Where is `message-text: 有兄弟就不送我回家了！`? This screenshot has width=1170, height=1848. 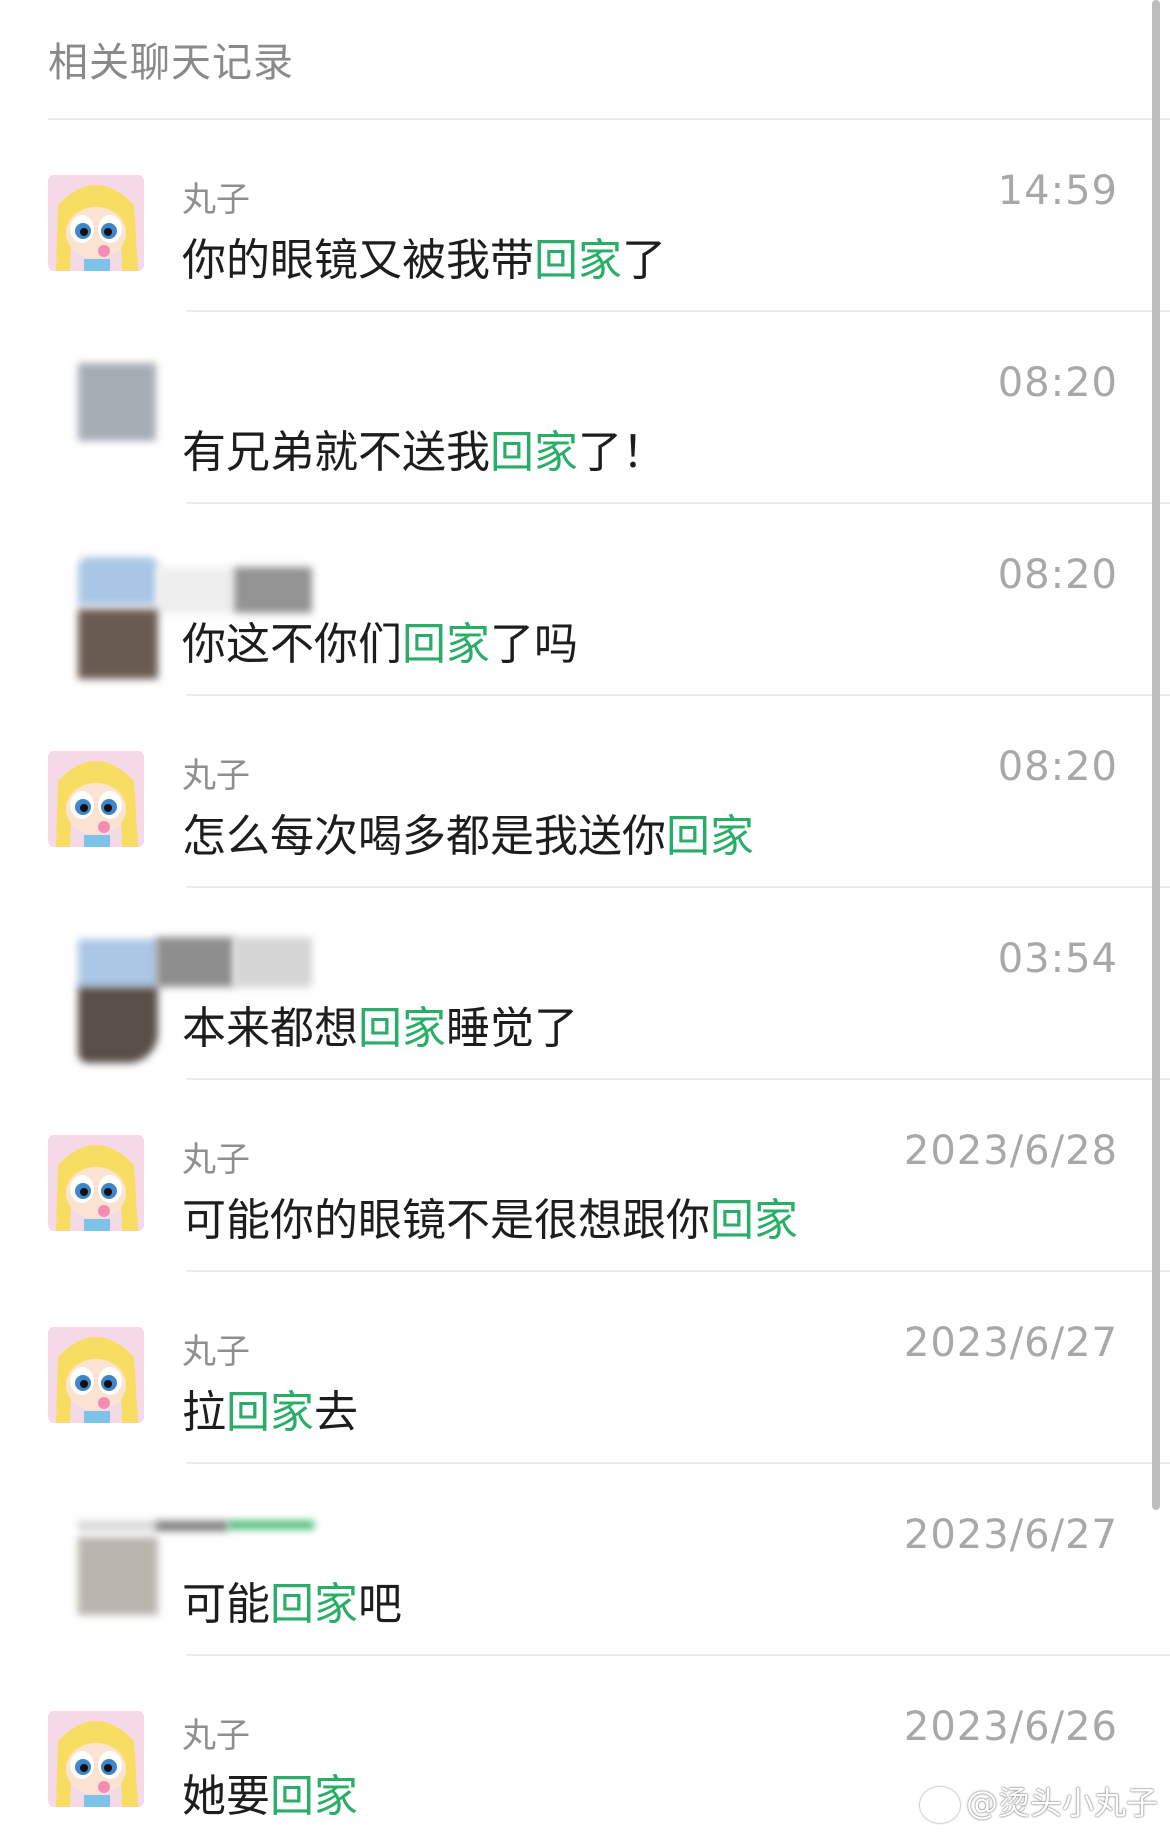
message-text: 有兄弟就不送我回家了！ is located at coordinates (424, 452).